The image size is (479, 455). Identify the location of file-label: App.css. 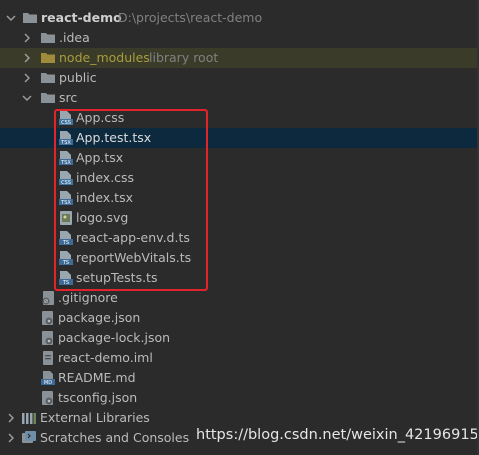
(100, 117).